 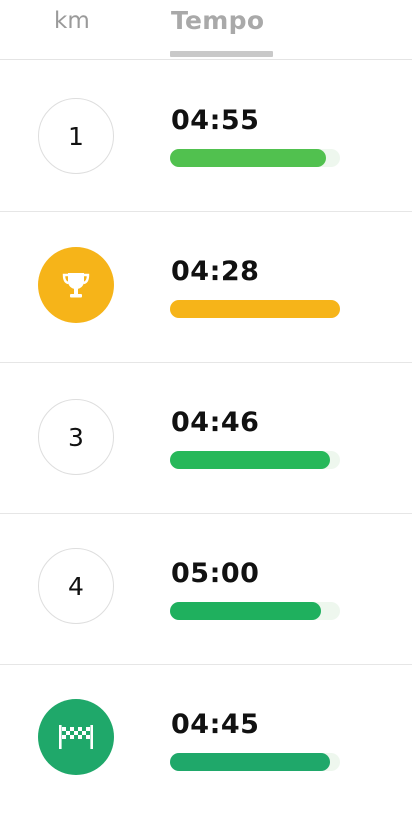 What do you see at coordinates (215, 271) in the screenshot?
I see `split-time: 04:28` at bounding box center [215, 271].